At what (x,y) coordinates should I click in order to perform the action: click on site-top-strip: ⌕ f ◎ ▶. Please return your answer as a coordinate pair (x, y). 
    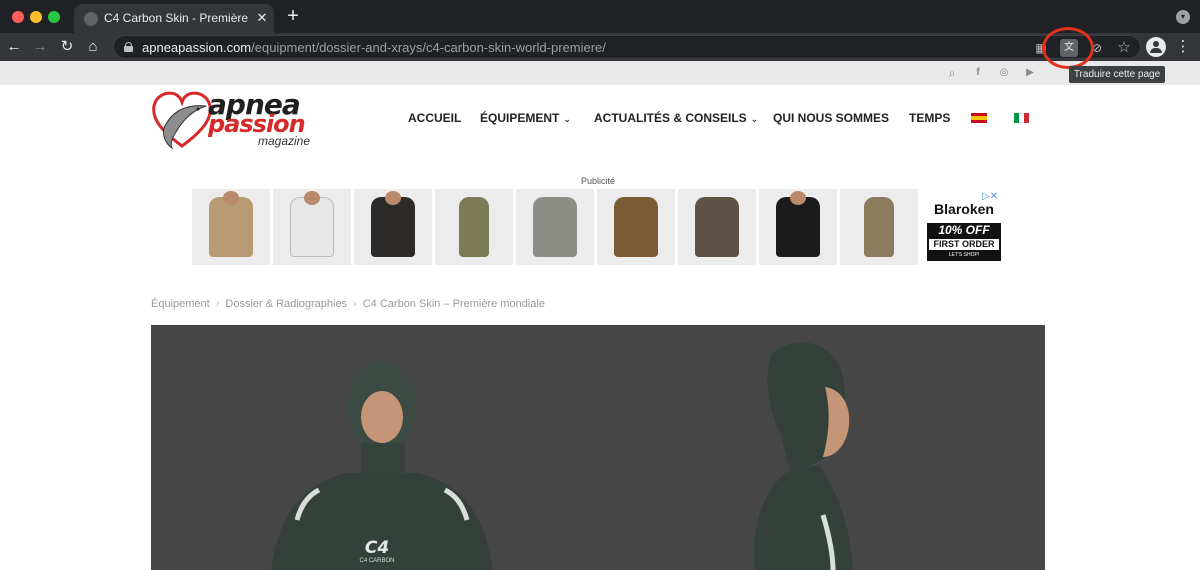
    Looking at the image, I should click on (600, 73).